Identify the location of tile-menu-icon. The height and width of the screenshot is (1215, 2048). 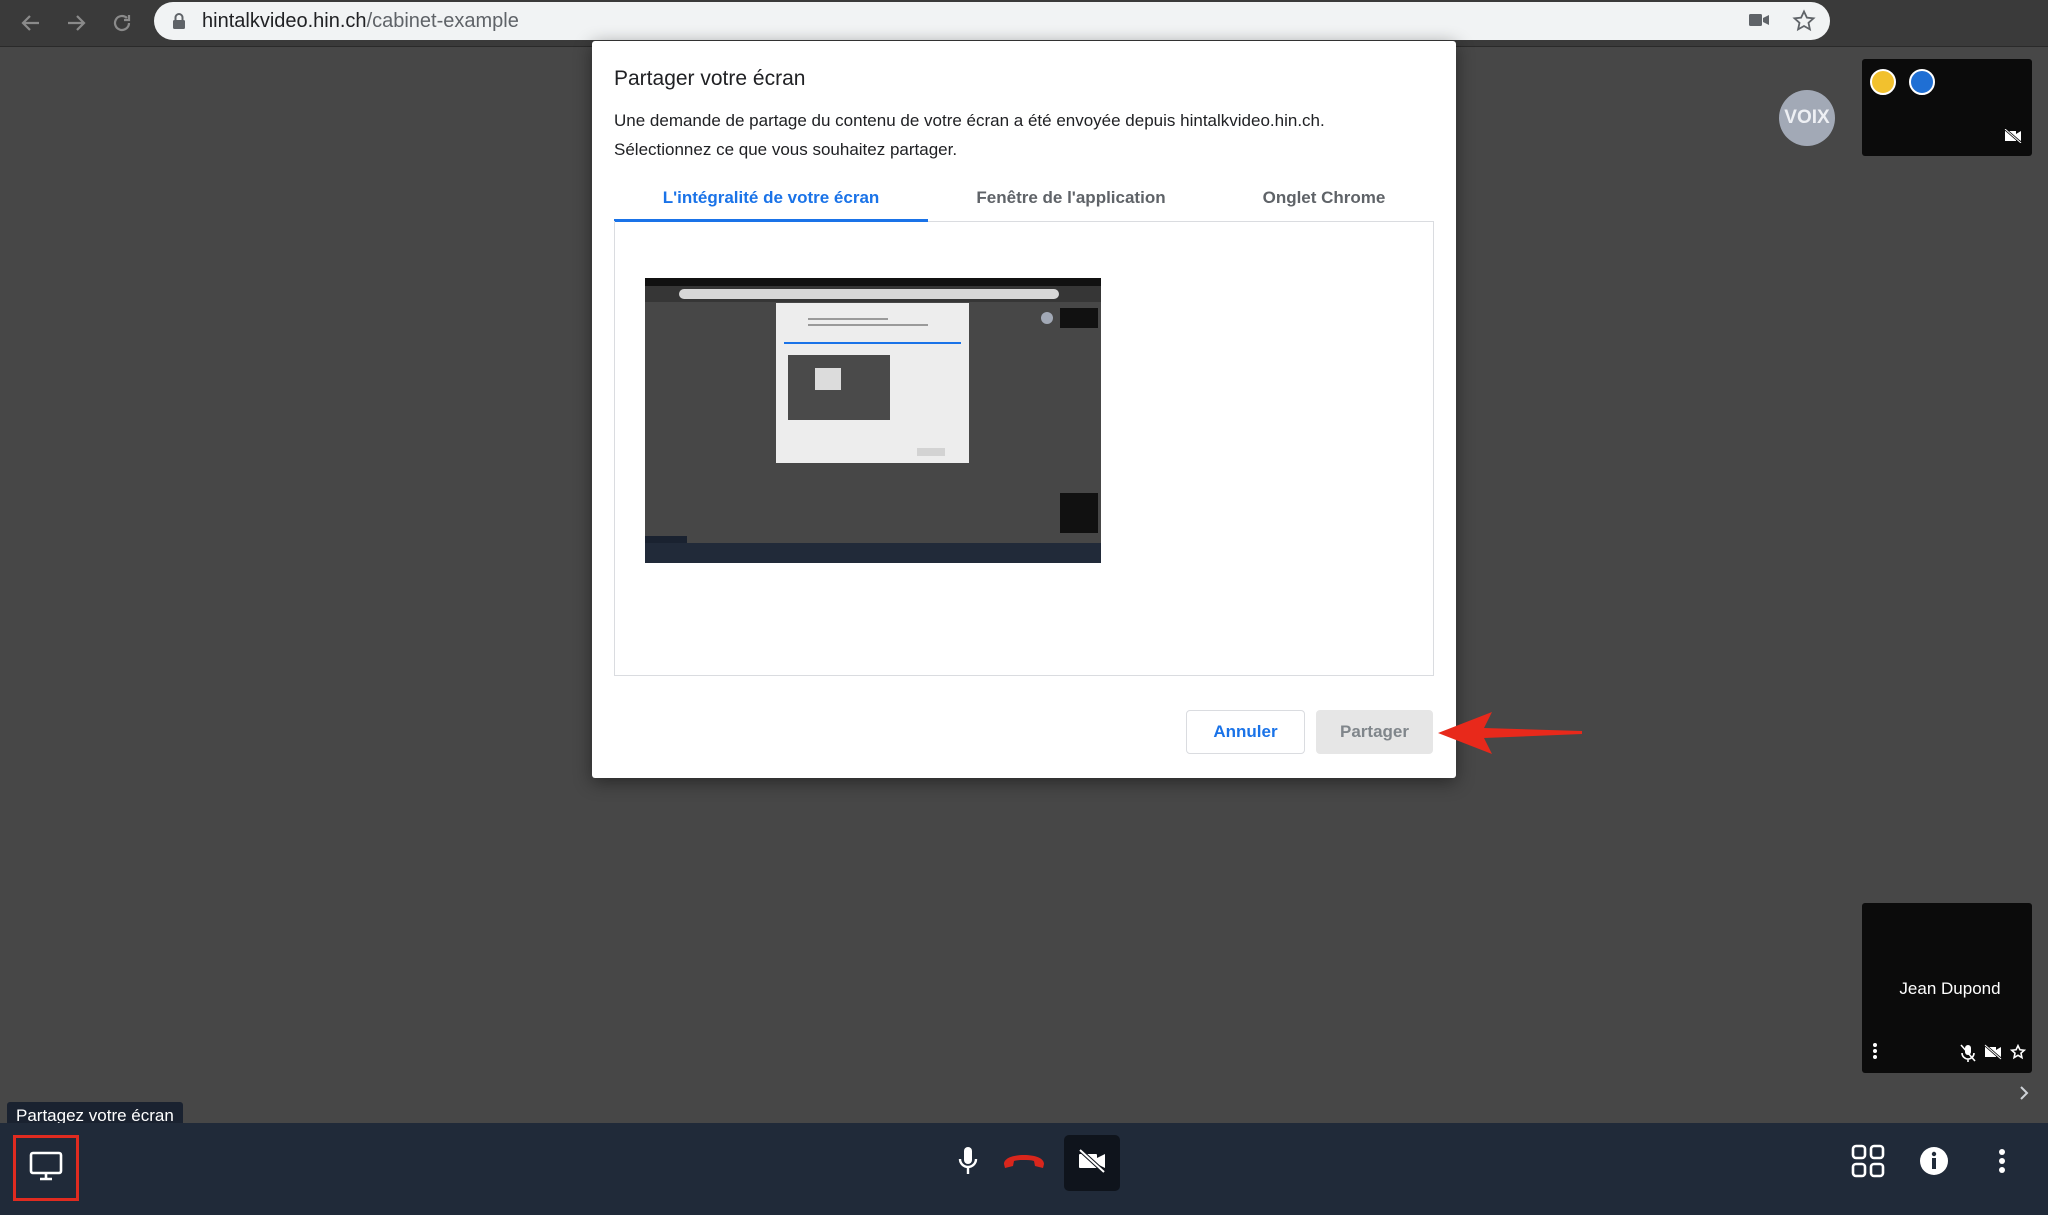
(1875, 1053).